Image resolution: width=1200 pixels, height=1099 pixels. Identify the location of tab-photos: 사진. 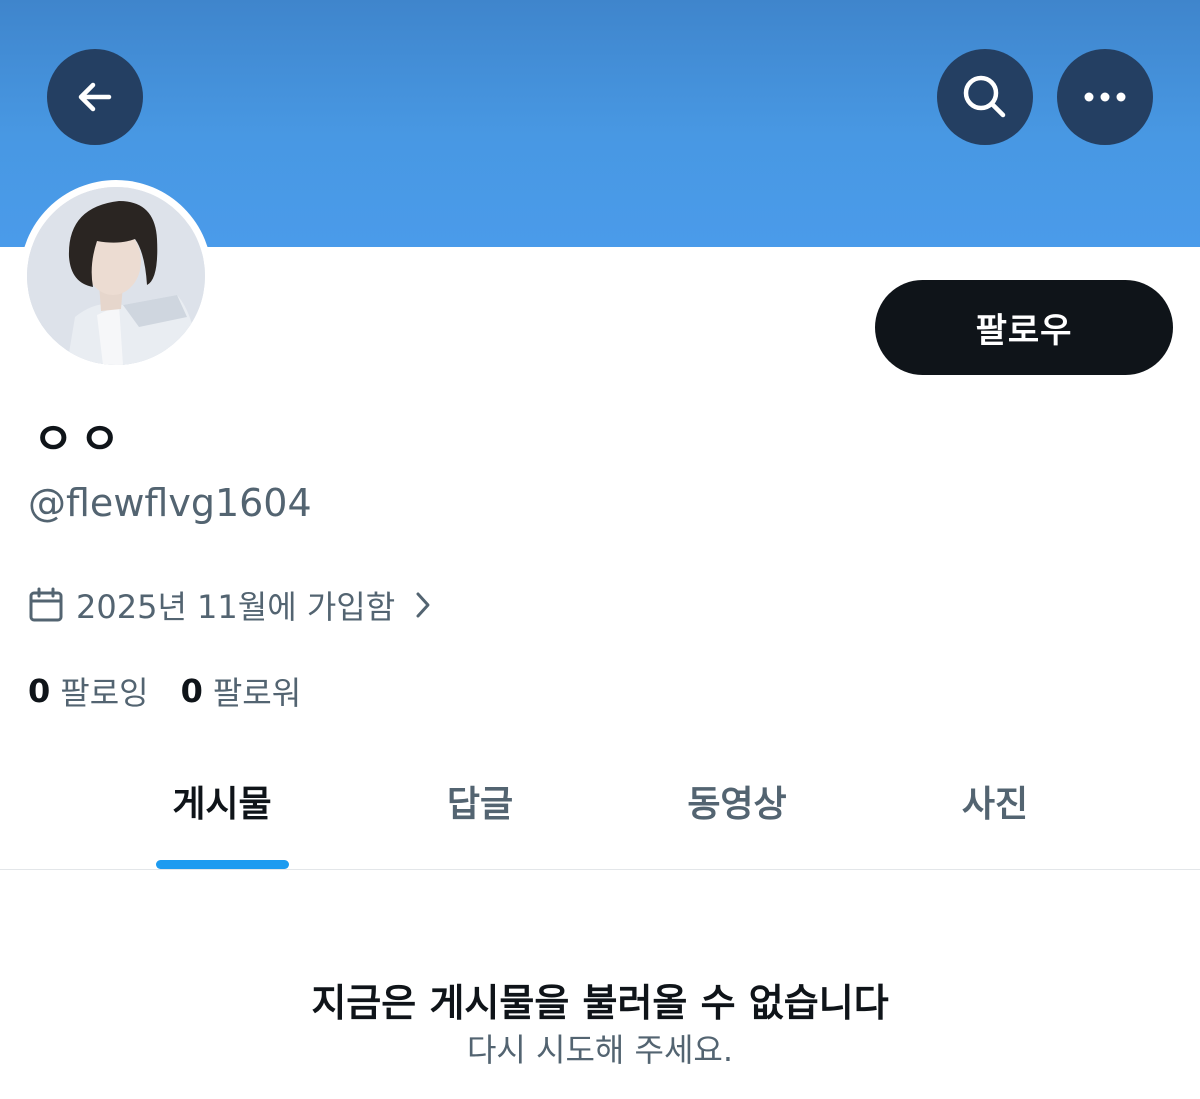
(995, 801).